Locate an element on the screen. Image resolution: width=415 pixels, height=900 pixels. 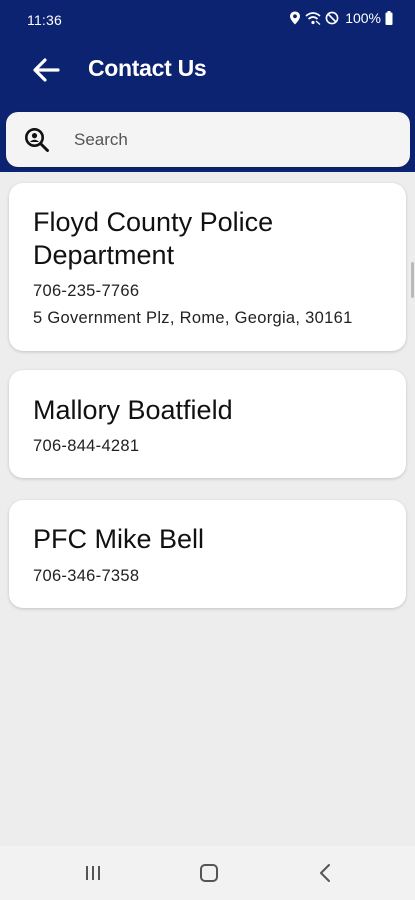
do-not-disturb-icon is located at coordinates (332, 18).